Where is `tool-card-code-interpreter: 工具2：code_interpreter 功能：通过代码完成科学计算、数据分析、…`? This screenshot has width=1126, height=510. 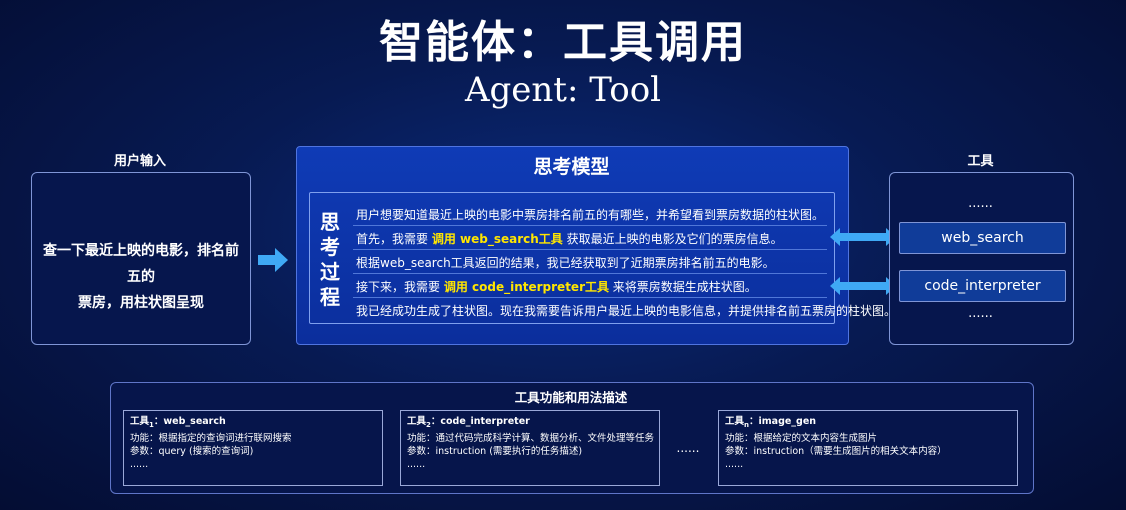 tool-card-code-interpreter: 工具2：code_interpreter 功能：通过代码完成科学计算、数据分析、… is located at coordinates (530, 448).